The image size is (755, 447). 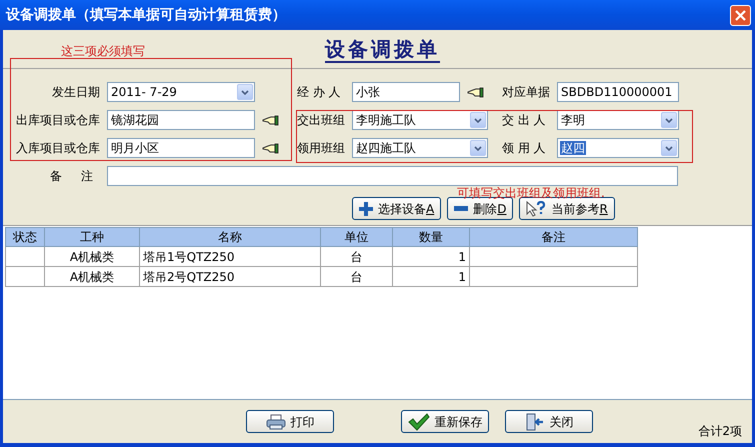 What do you see at coordinates (382, 50) in the screenshot?
I see `form-heading: 设备调拨单` at bounding box center [382, 50].